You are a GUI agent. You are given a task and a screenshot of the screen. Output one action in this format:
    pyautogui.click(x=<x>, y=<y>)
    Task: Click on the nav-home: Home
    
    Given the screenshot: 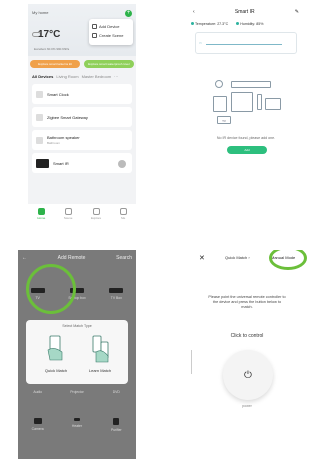 What is the action you would take?
    pyautogui.click(x=41, y=214)
    